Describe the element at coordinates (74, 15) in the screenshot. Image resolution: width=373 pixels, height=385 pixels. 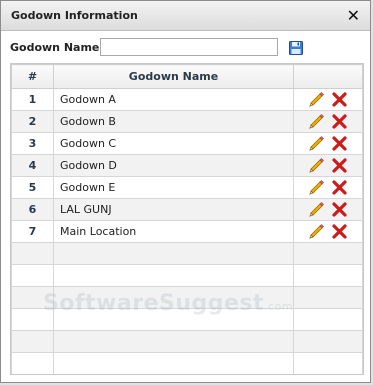
I see `dialog-title: Godown Information` at that location.